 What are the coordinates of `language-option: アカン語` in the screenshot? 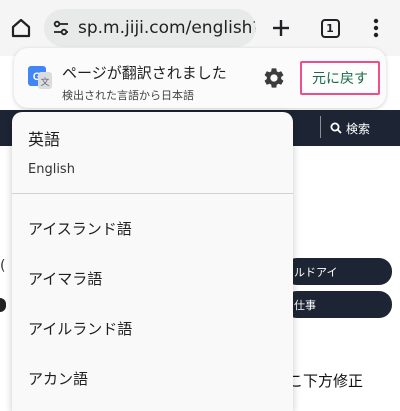 It's located at (58, 378).